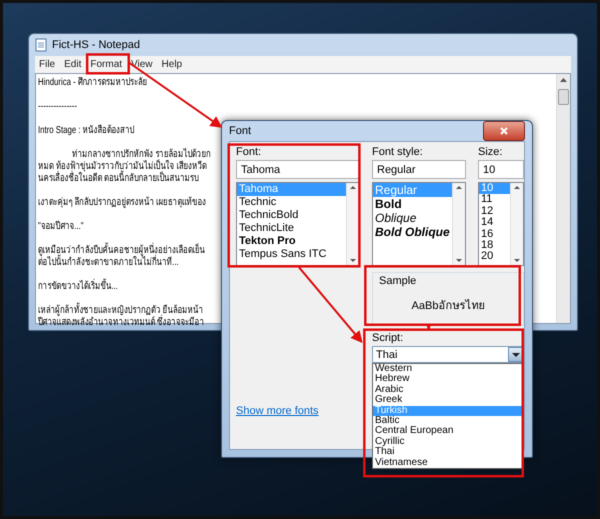 The height and width of the screenshot is (519, 600). What do you see at coordinates (86, 131) in the screenshot?
I see `text-line: Intro Stage : หนังสือต้องสาป` at bounding box center [86, 131].